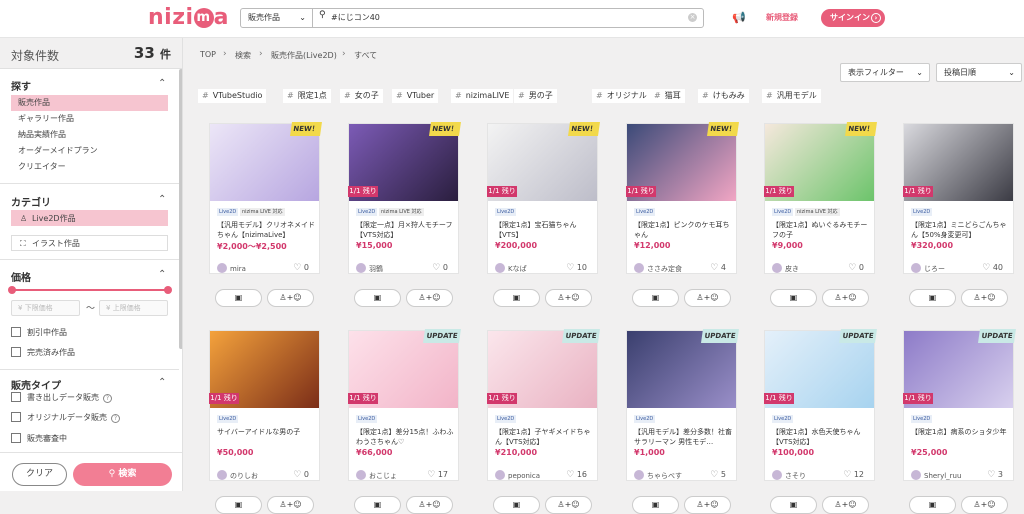 This screenshot has height=514, width=1024. Describe the element at coordinates (369, 268) in the screenshot. I see `seller: 羽鶴` at that location.